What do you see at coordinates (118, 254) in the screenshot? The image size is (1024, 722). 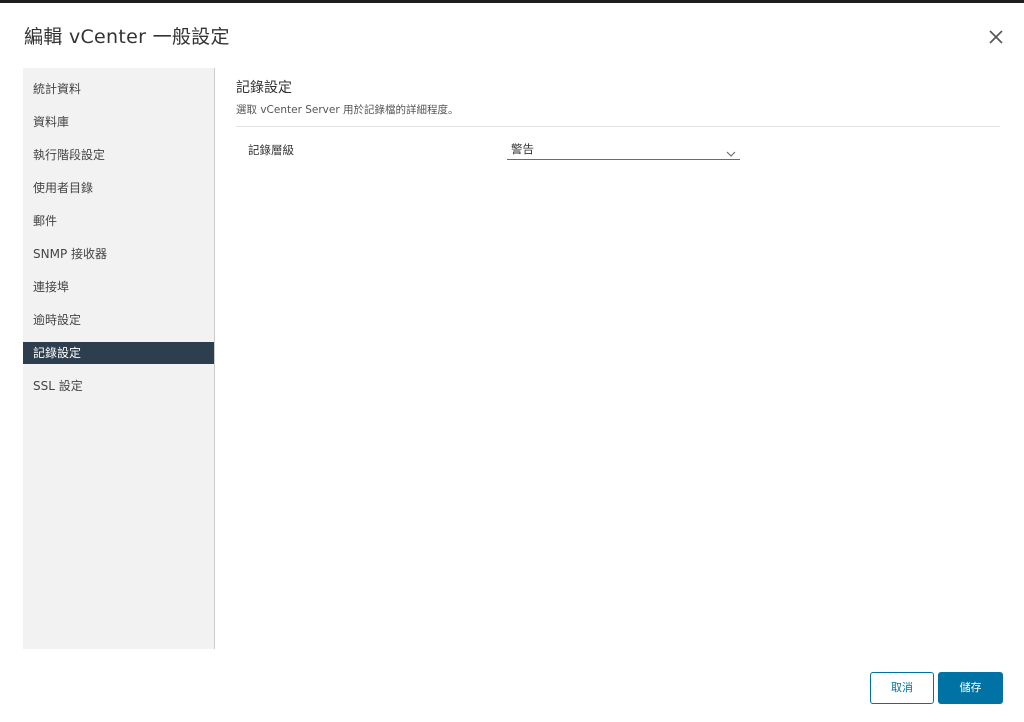 I see `sidebar-item-snmp-receivers: SNMP 接收器` at bounding box center [118, 254].